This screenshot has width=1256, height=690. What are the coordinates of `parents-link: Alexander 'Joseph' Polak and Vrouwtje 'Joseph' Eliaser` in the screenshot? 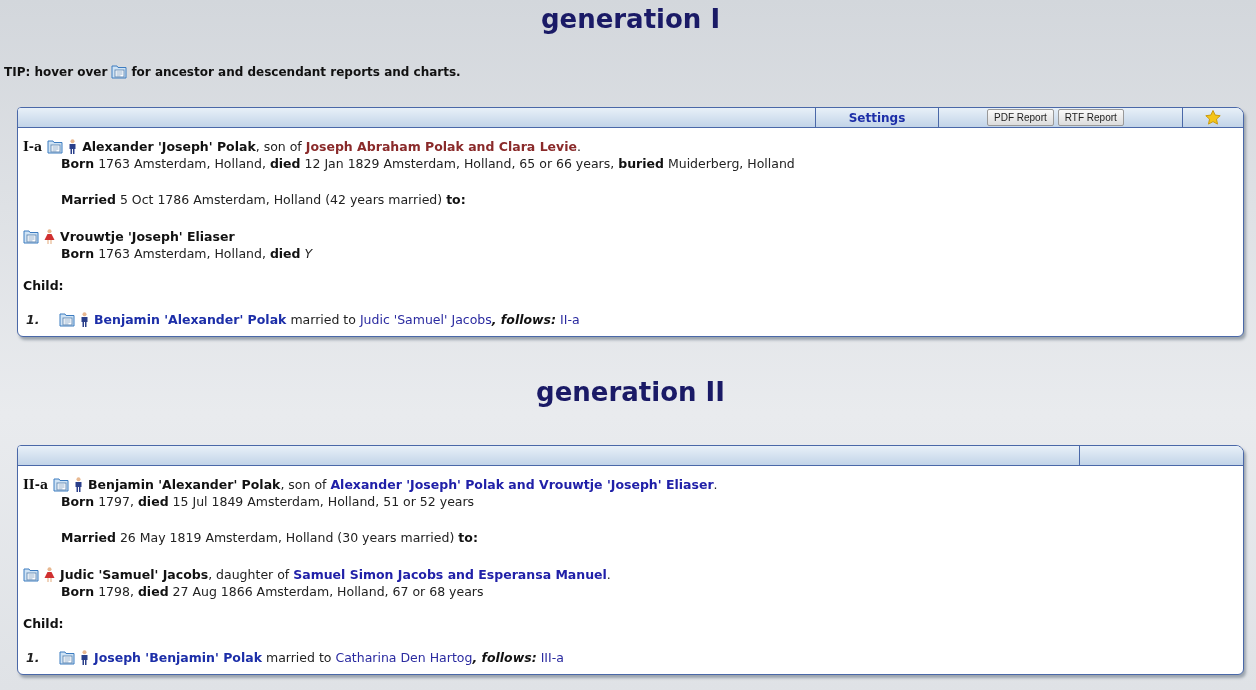 It's located at (522, 484).